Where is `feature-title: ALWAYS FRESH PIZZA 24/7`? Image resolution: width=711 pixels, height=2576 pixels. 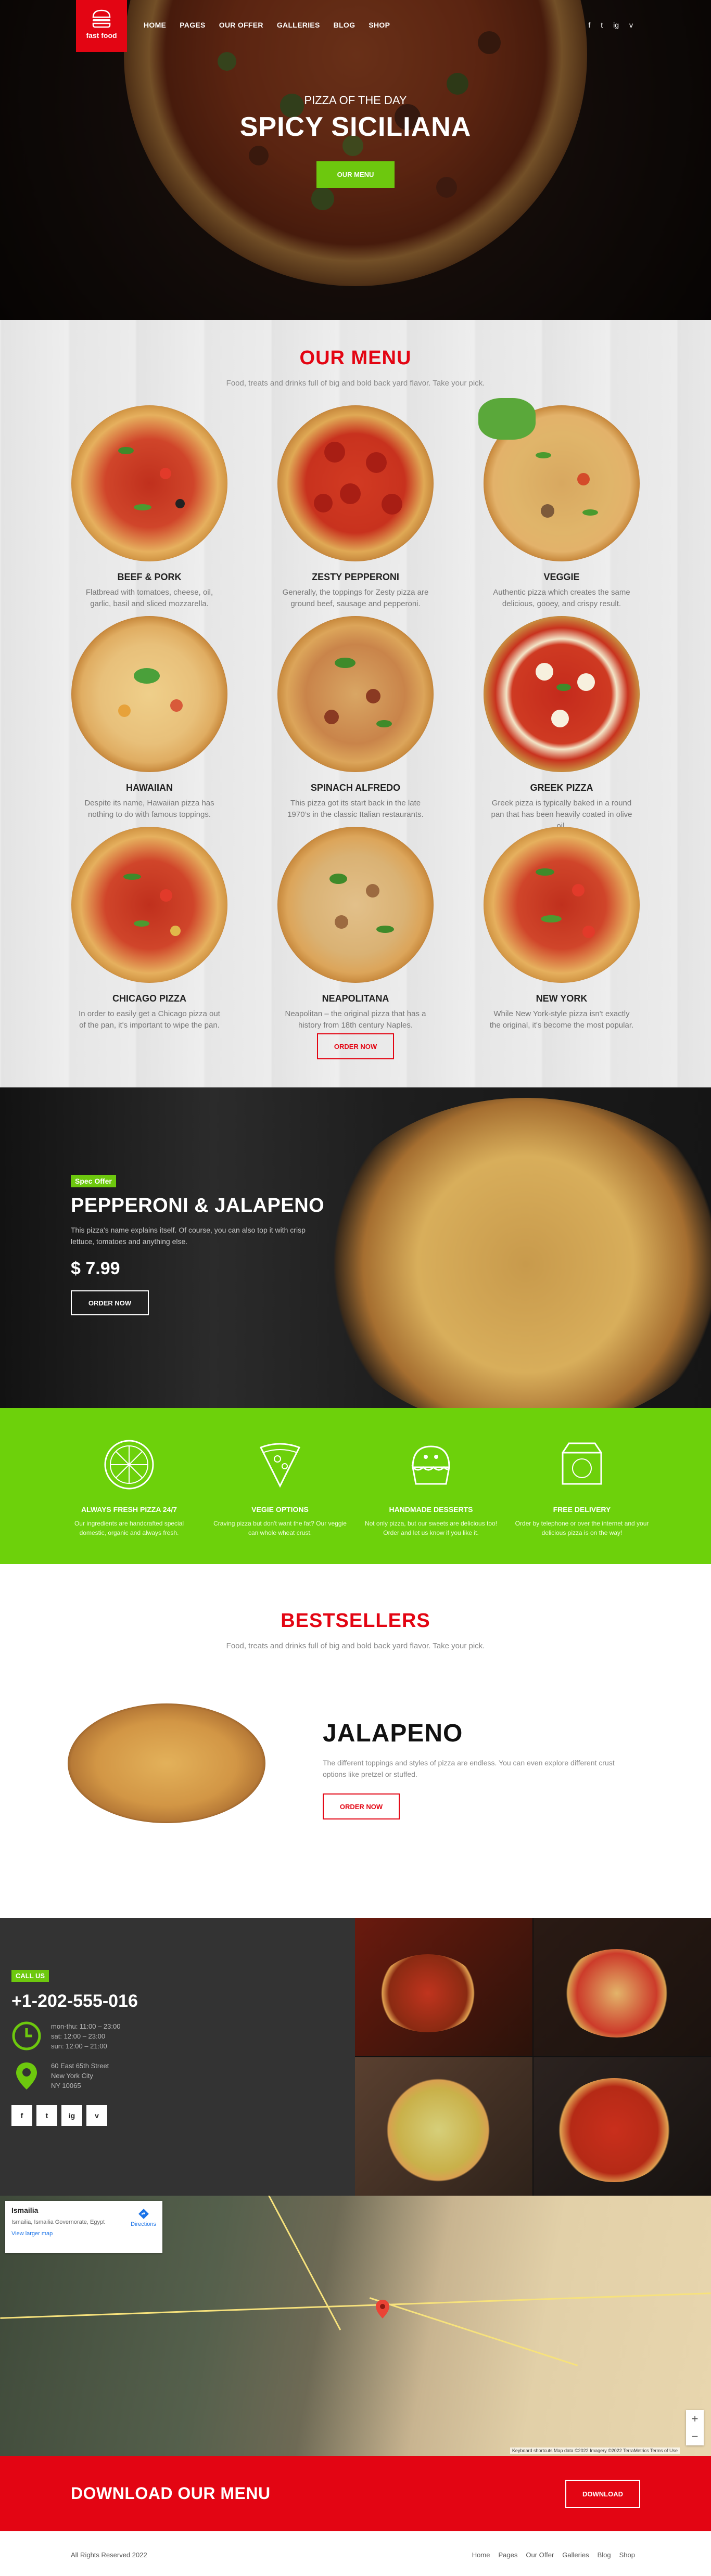 feature-title: ALWAYS FRESH PIZZA 24/7 is located at coordinates (129, 1510).